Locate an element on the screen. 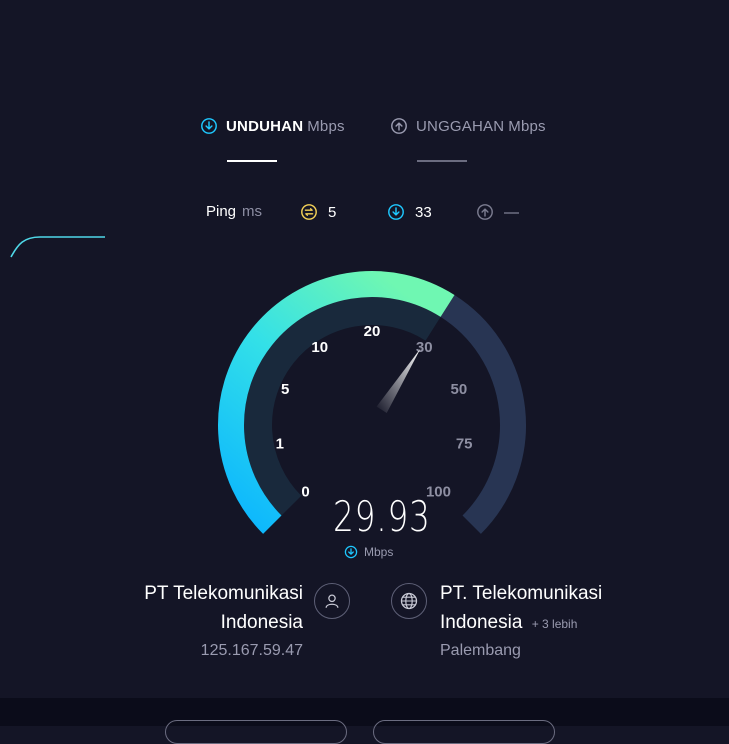 The height and width of the screenshot is (744, 729). download-circle-icon is located at coordinates (209, 126).